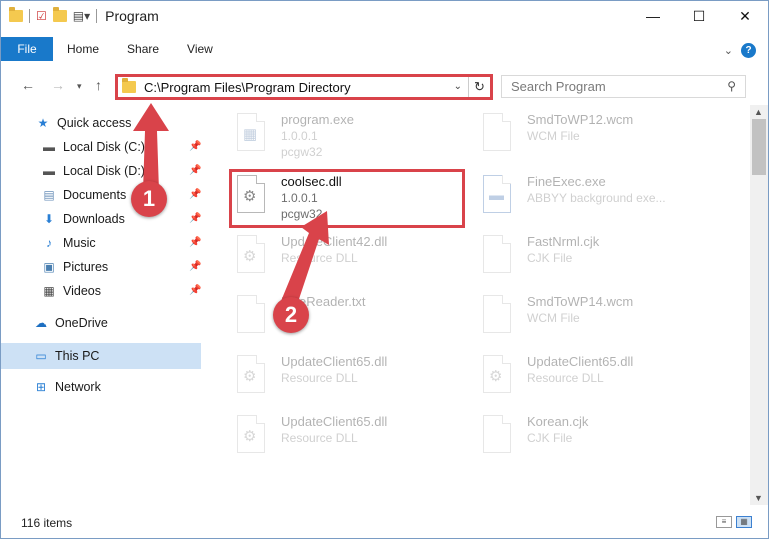 The width and height of the screenshot is (769, 539). I want to click on large-icons-view-icon: ▦, so click(744, 522).